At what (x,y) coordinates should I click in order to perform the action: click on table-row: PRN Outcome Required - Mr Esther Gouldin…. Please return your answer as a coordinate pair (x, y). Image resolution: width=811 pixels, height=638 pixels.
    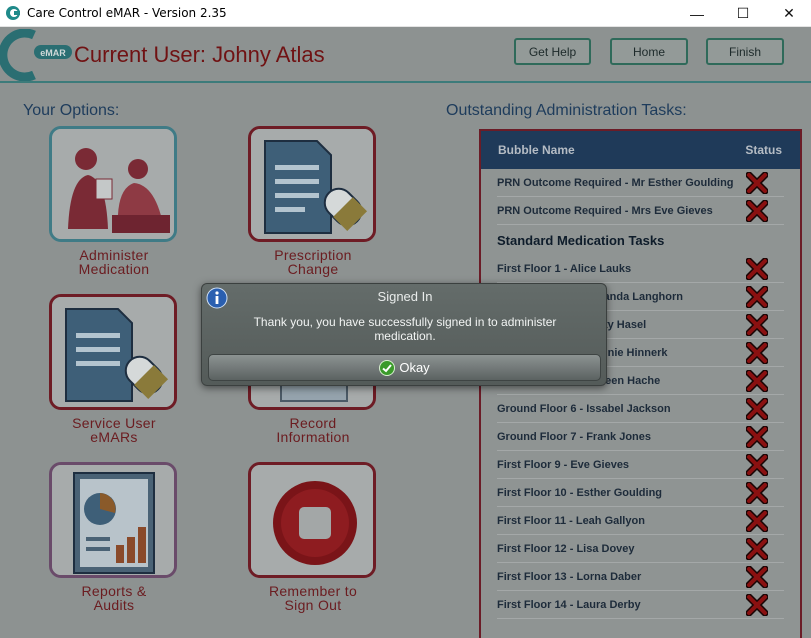
    Looking at the image, I should click on (640, 183).